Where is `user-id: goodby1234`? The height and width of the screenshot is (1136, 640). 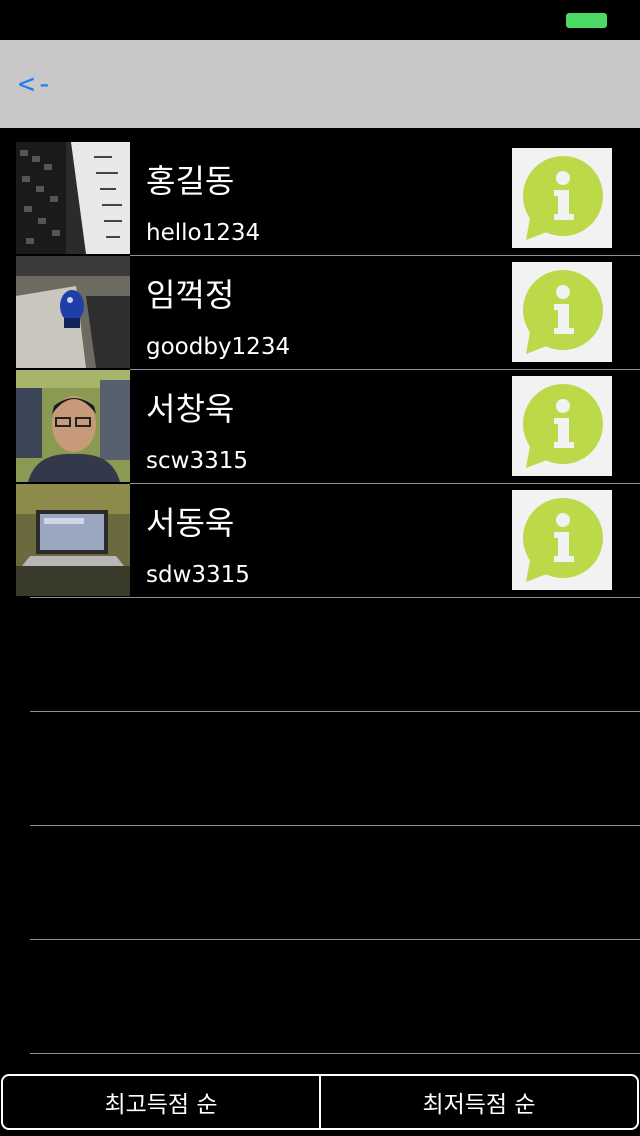 user-id: goodby1234 is located at coordinates (218, 347).